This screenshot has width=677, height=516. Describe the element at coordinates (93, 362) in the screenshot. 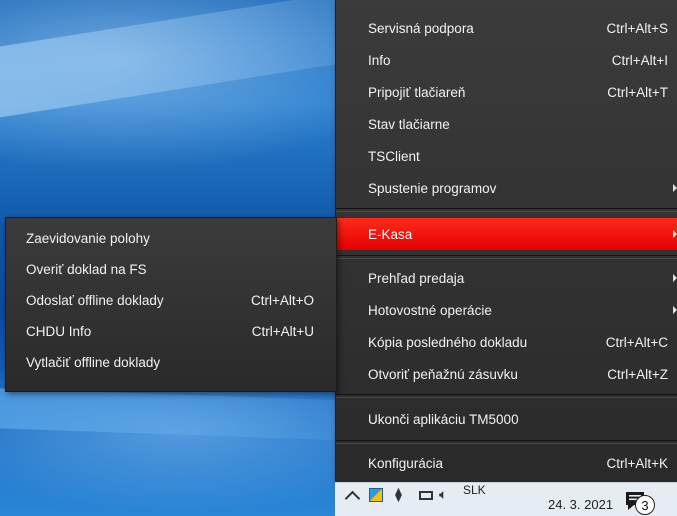

I see `submenu-item-label: Vytlačiť offline doklady` at that location.